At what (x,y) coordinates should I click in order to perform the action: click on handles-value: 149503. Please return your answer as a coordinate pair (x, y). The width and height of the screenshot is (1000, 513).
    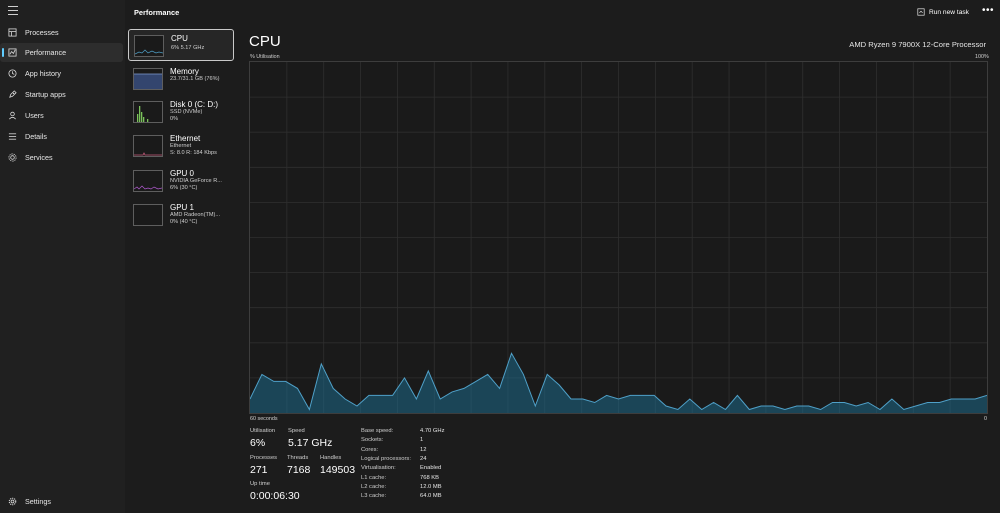
    Looking at the image, I should click on (338, 470).